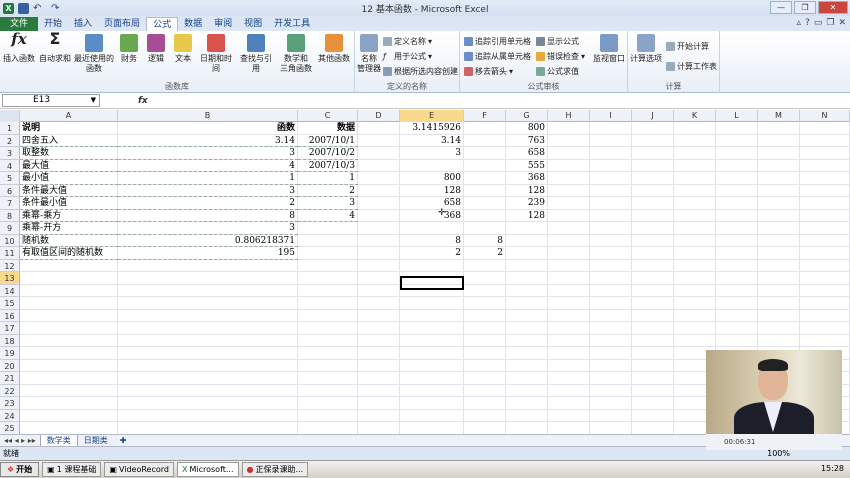 This screenshot has width=850, height=478. Describe the element at coordinates (833, 7) in the screenshot. I see `close-icon: ✕` at that location.